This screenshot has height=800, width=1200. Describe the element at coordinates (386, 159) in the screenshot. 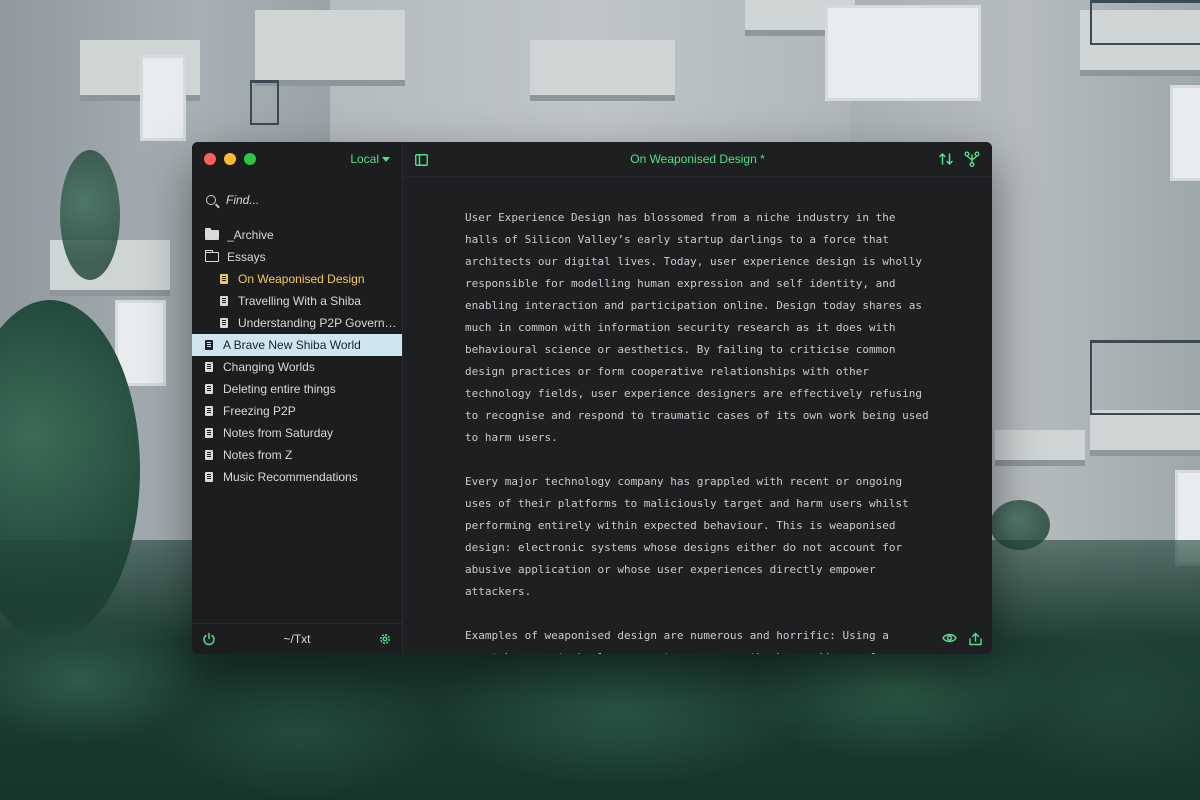

I see `chevron-down-icon` at that location.